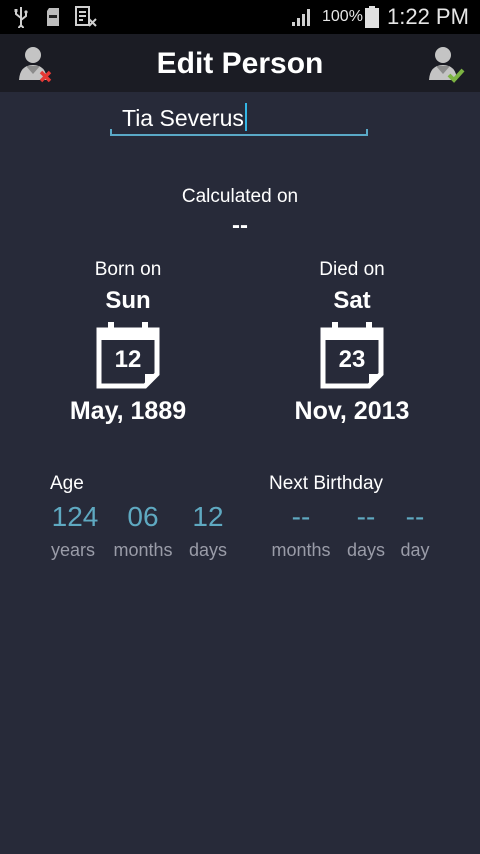 The width and height of the screenshot is (480, 854). What do you see at coordinates (128, 411) in the screenshot?
I see `born-month-year: May, 1889` at bounding box center [128, 411].